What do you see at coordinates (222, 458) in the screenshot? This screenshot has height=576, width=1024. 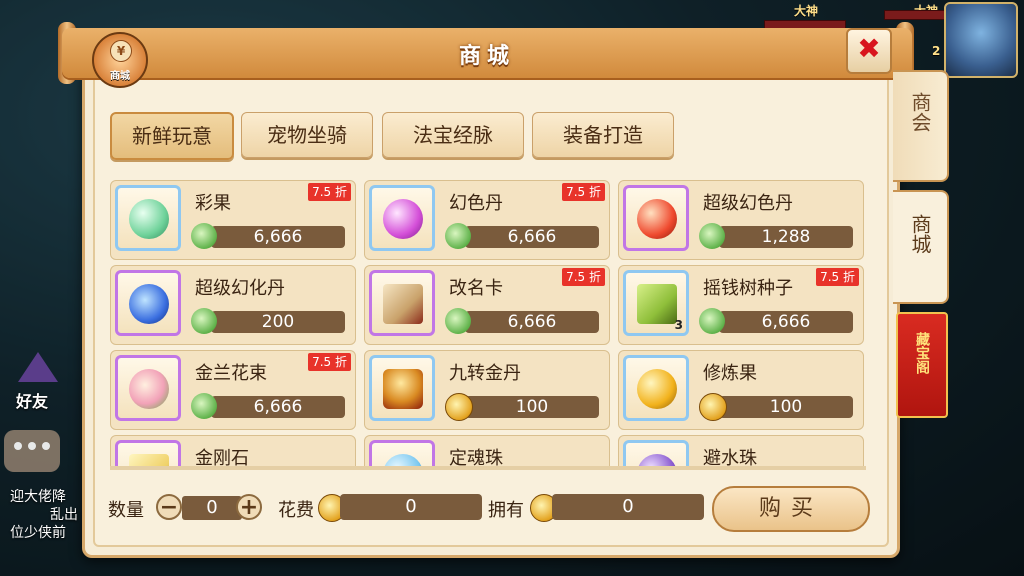 I see `item-name: 金刚石` at bounding box center [222, 458].